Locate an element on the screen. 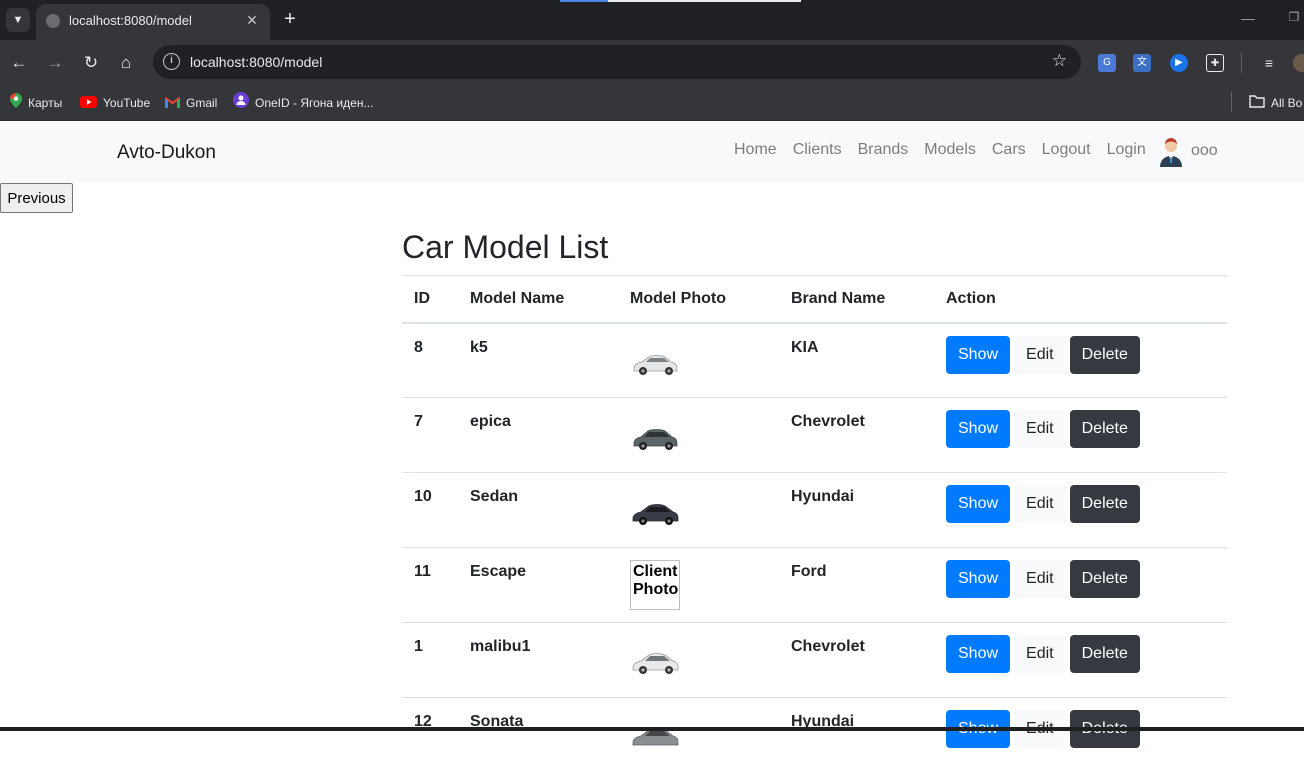  nav-cars: Cars is located at coordinates (1009, 152).